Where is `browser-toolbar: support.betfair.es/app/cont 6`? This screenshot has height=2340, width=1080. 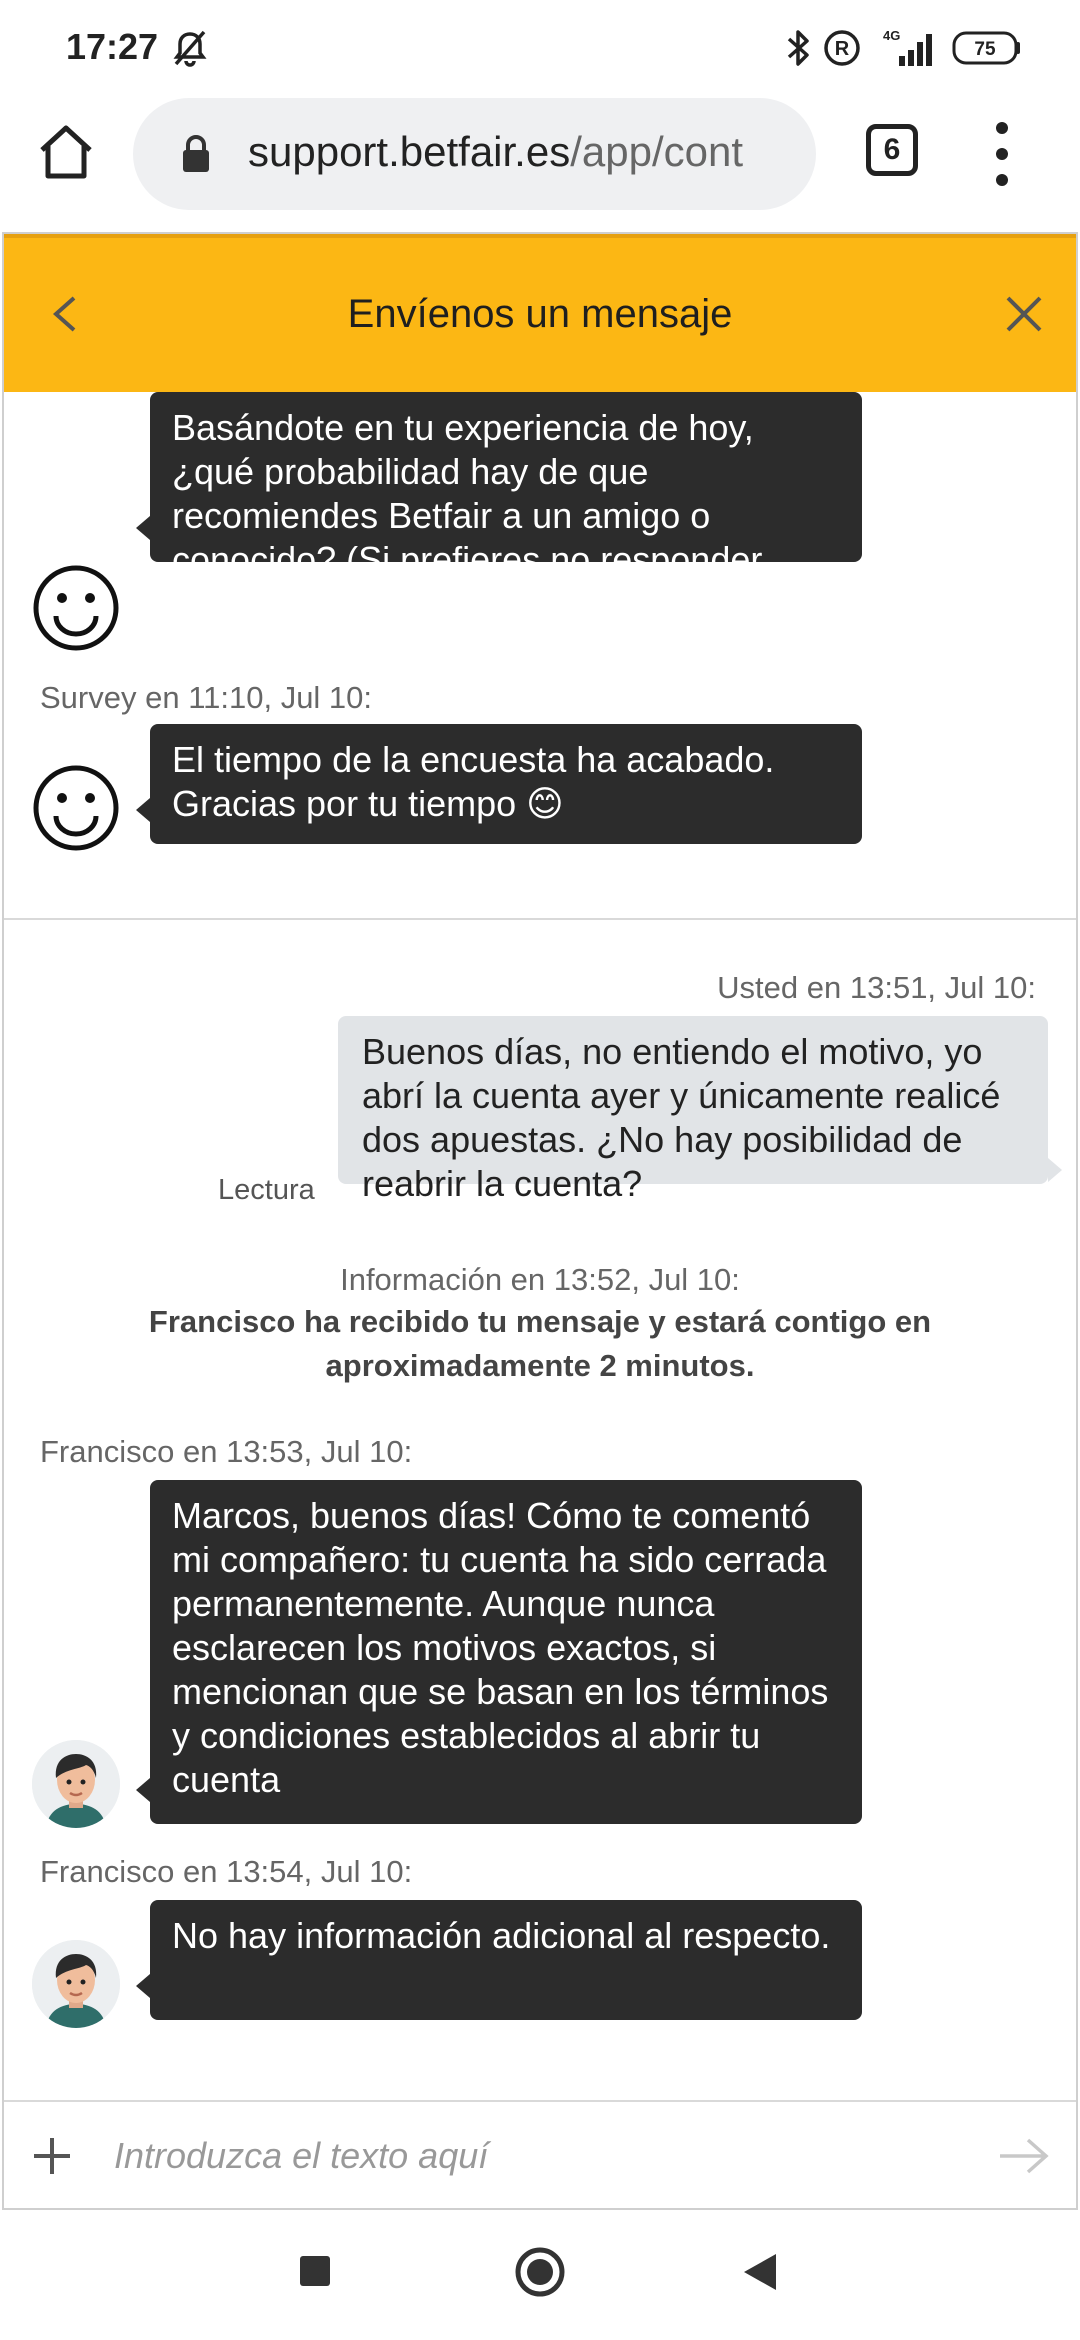
browser-toolbar: support.betfair.es/app/cont 6 is located at coordinates (540, 164).